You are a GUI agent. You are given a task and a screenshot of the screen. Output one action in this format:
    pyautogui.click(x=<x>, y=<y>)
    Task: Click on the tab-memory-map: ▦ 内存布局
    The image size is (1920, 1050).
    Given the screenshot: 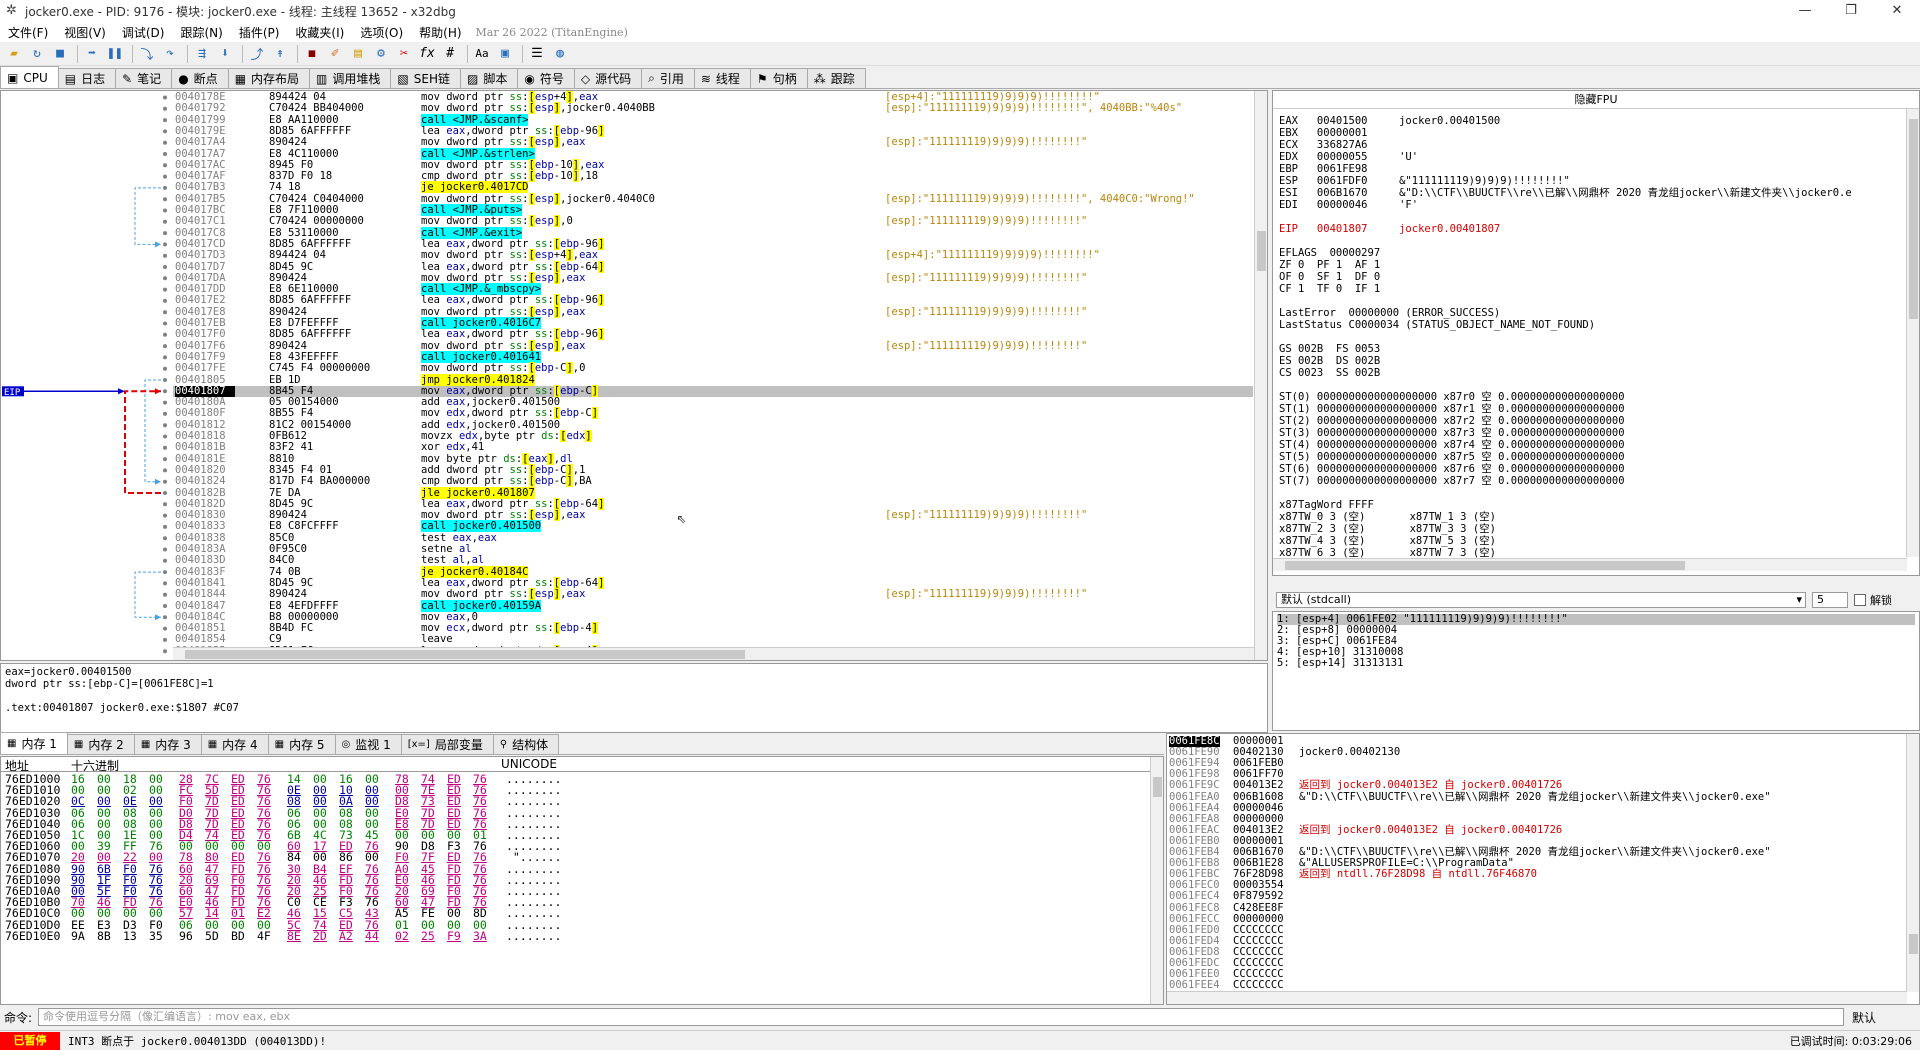 What is the action you would take?
    pyautogui.click(x=269, y=78)
    